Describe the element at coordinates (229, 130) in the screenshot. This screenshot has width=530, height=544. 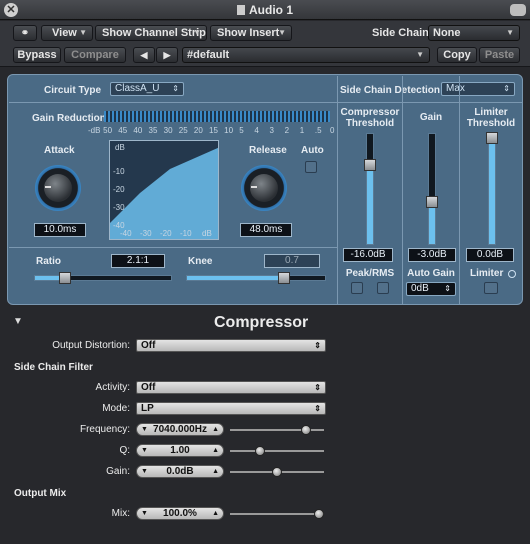
I see `gr-scale-tick: 10` at that location.